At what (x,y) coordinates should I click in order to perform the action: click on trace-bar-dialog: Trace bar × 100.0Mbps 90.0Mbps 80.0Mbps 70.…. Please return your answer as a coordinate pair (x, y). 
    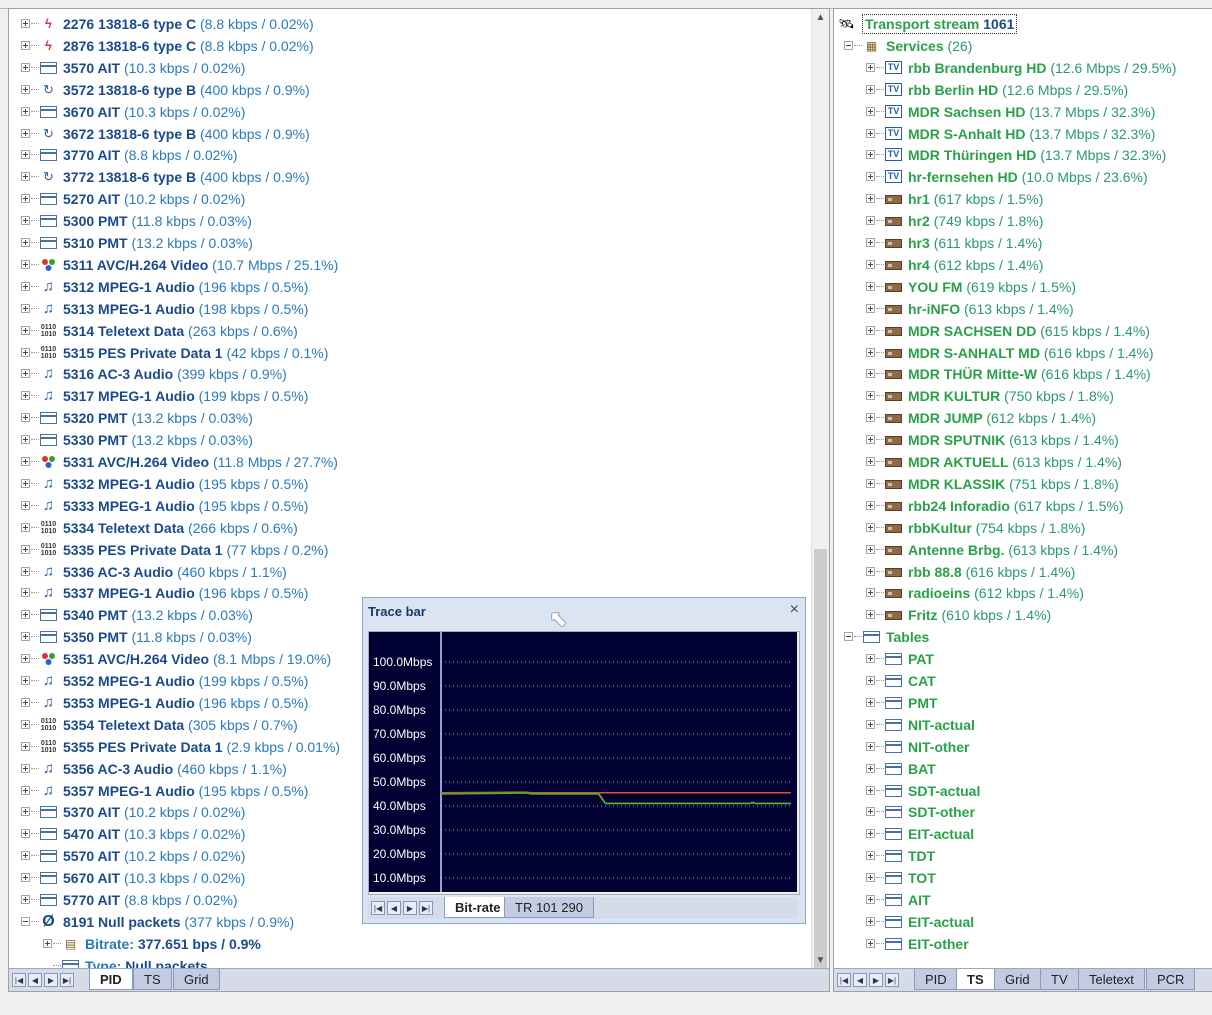
    Looking at the image, I should click on (584, 760).